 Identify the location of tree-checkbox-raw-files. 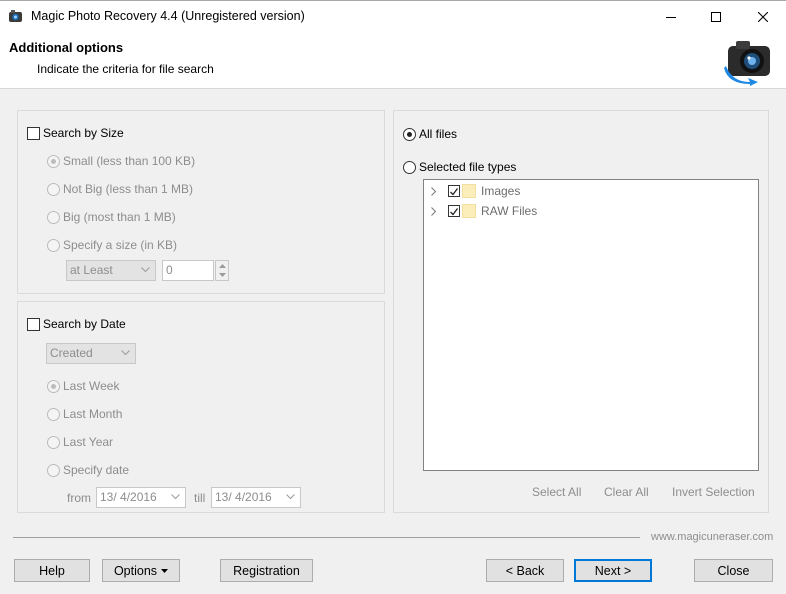
(454, 211).